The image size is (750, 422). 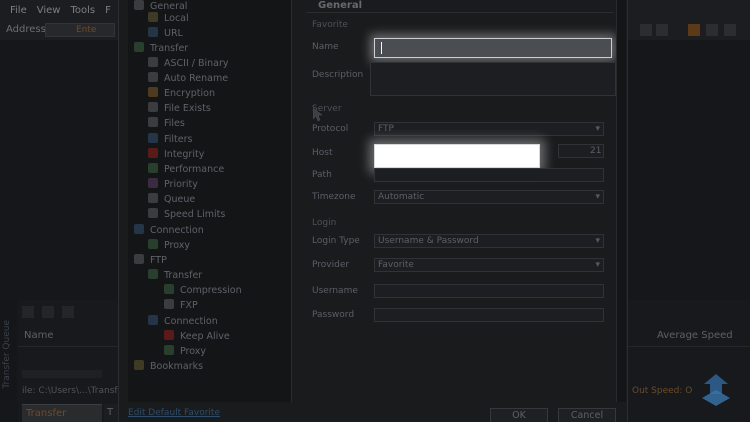 I want to click on gear-icon, so click(x=139, y=5).